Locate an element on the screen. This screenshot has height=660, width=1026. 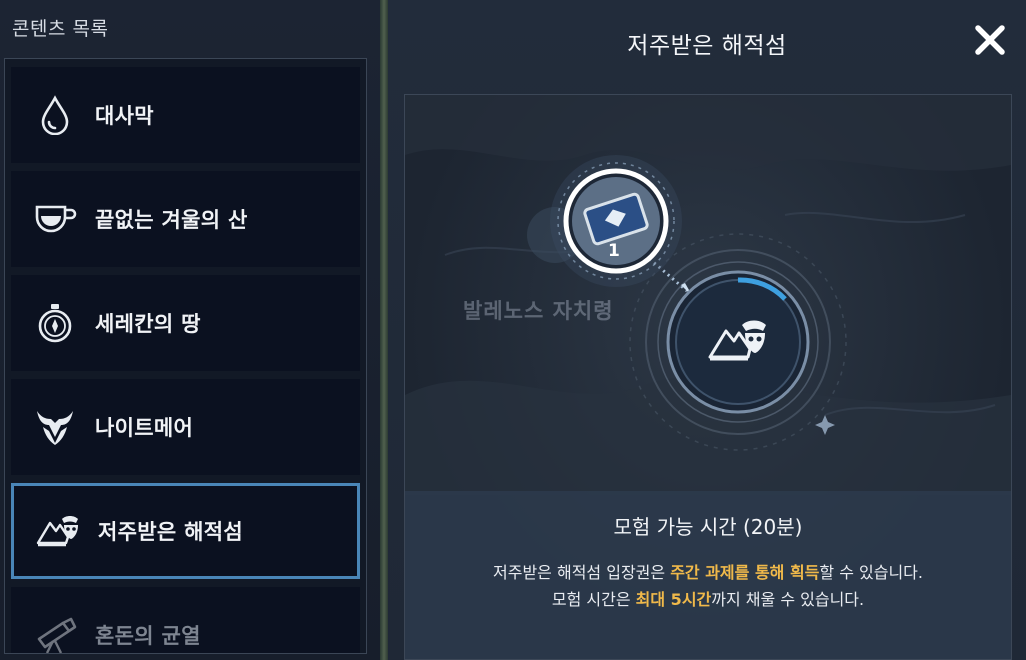
list-item-nightmare: 나이트메어 is located at coordinates (185, 427).